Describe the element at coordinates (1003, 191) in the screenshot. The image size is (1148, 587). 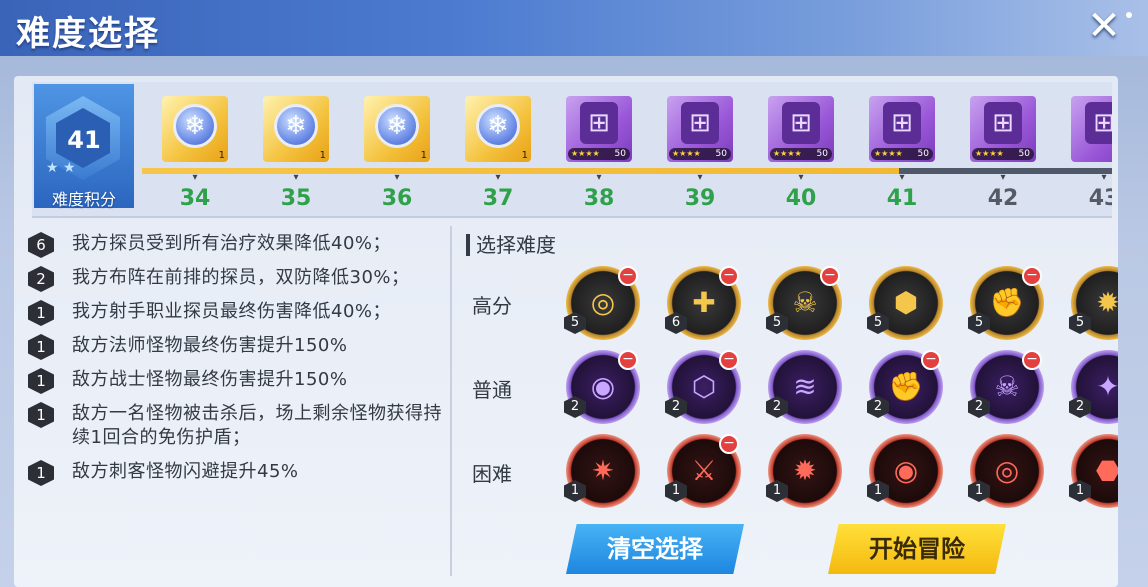
I see `level-marker: 42` at that location.